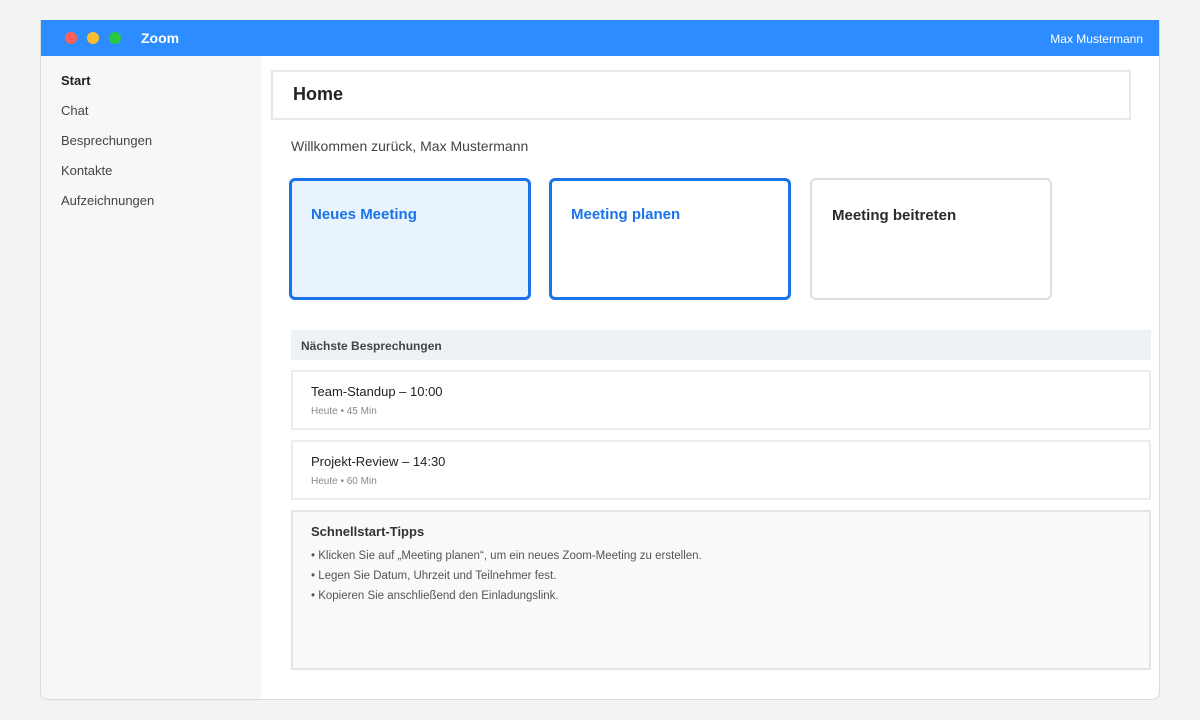 The height and width of the screenshot is (720, 1200). I want to click on sidebar-item-kontakte: Kontakte, so click(86, 170).